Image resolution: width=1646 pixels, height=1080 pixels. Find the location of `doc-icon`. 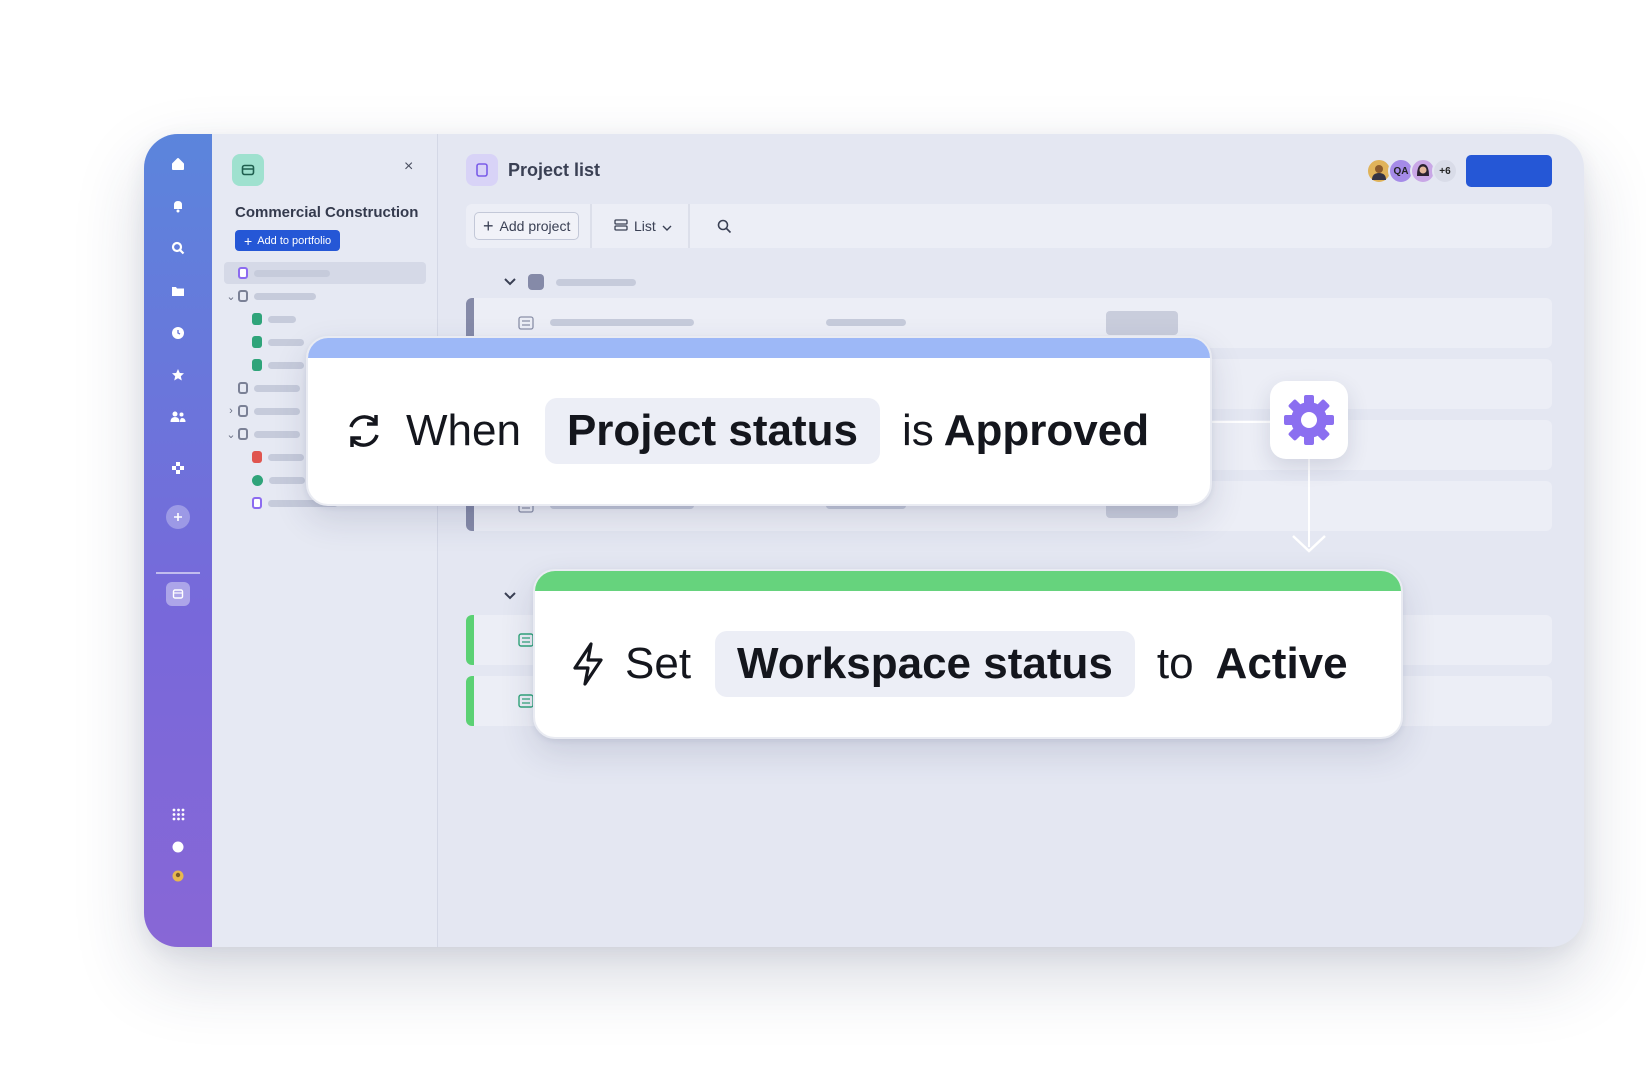

doc-icon is located at coordinates (243, 388).